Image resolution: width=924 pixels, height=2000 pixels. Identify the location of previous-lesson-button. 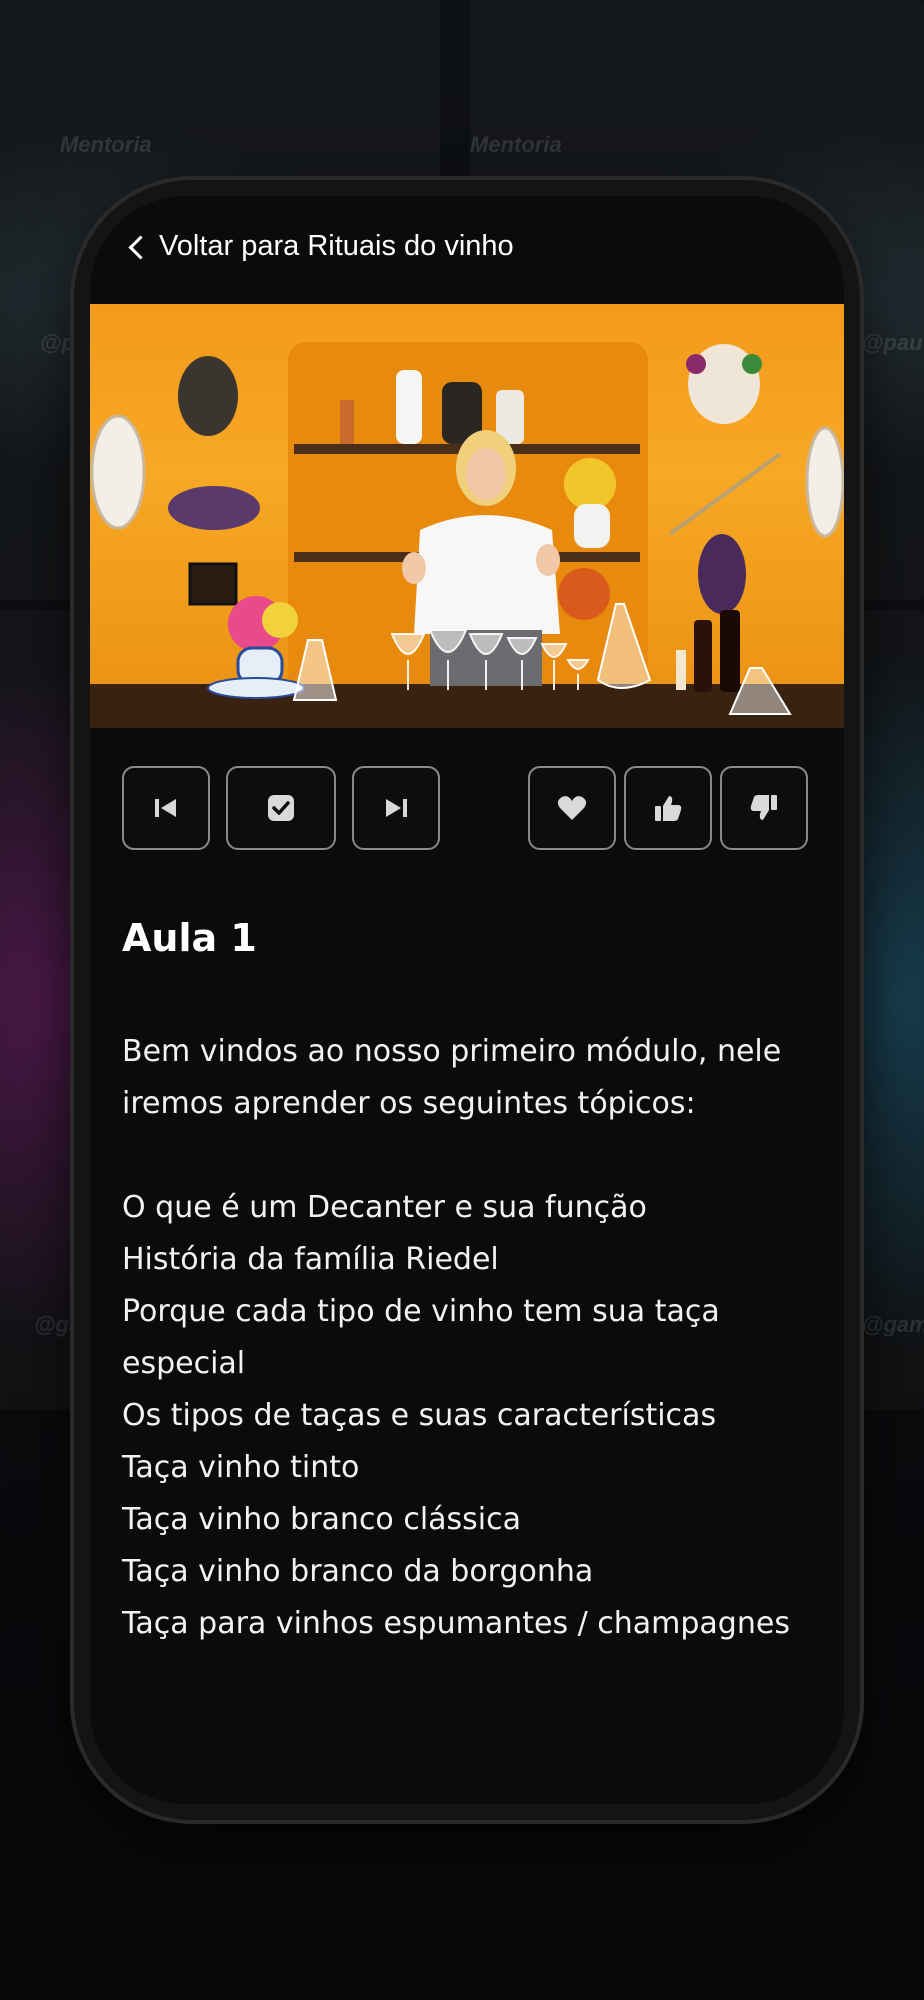
(166, 808).